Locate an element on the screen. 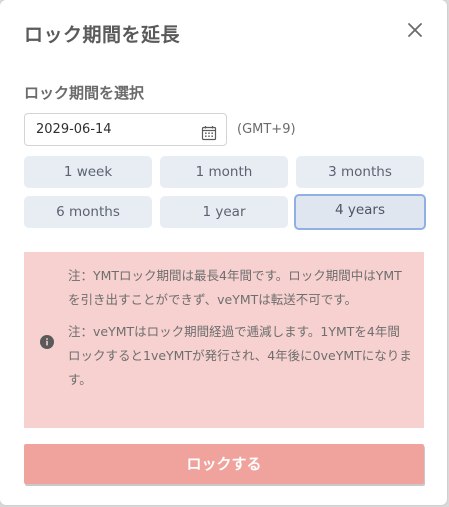  calendar-icon is located at coordinates (209, 131).